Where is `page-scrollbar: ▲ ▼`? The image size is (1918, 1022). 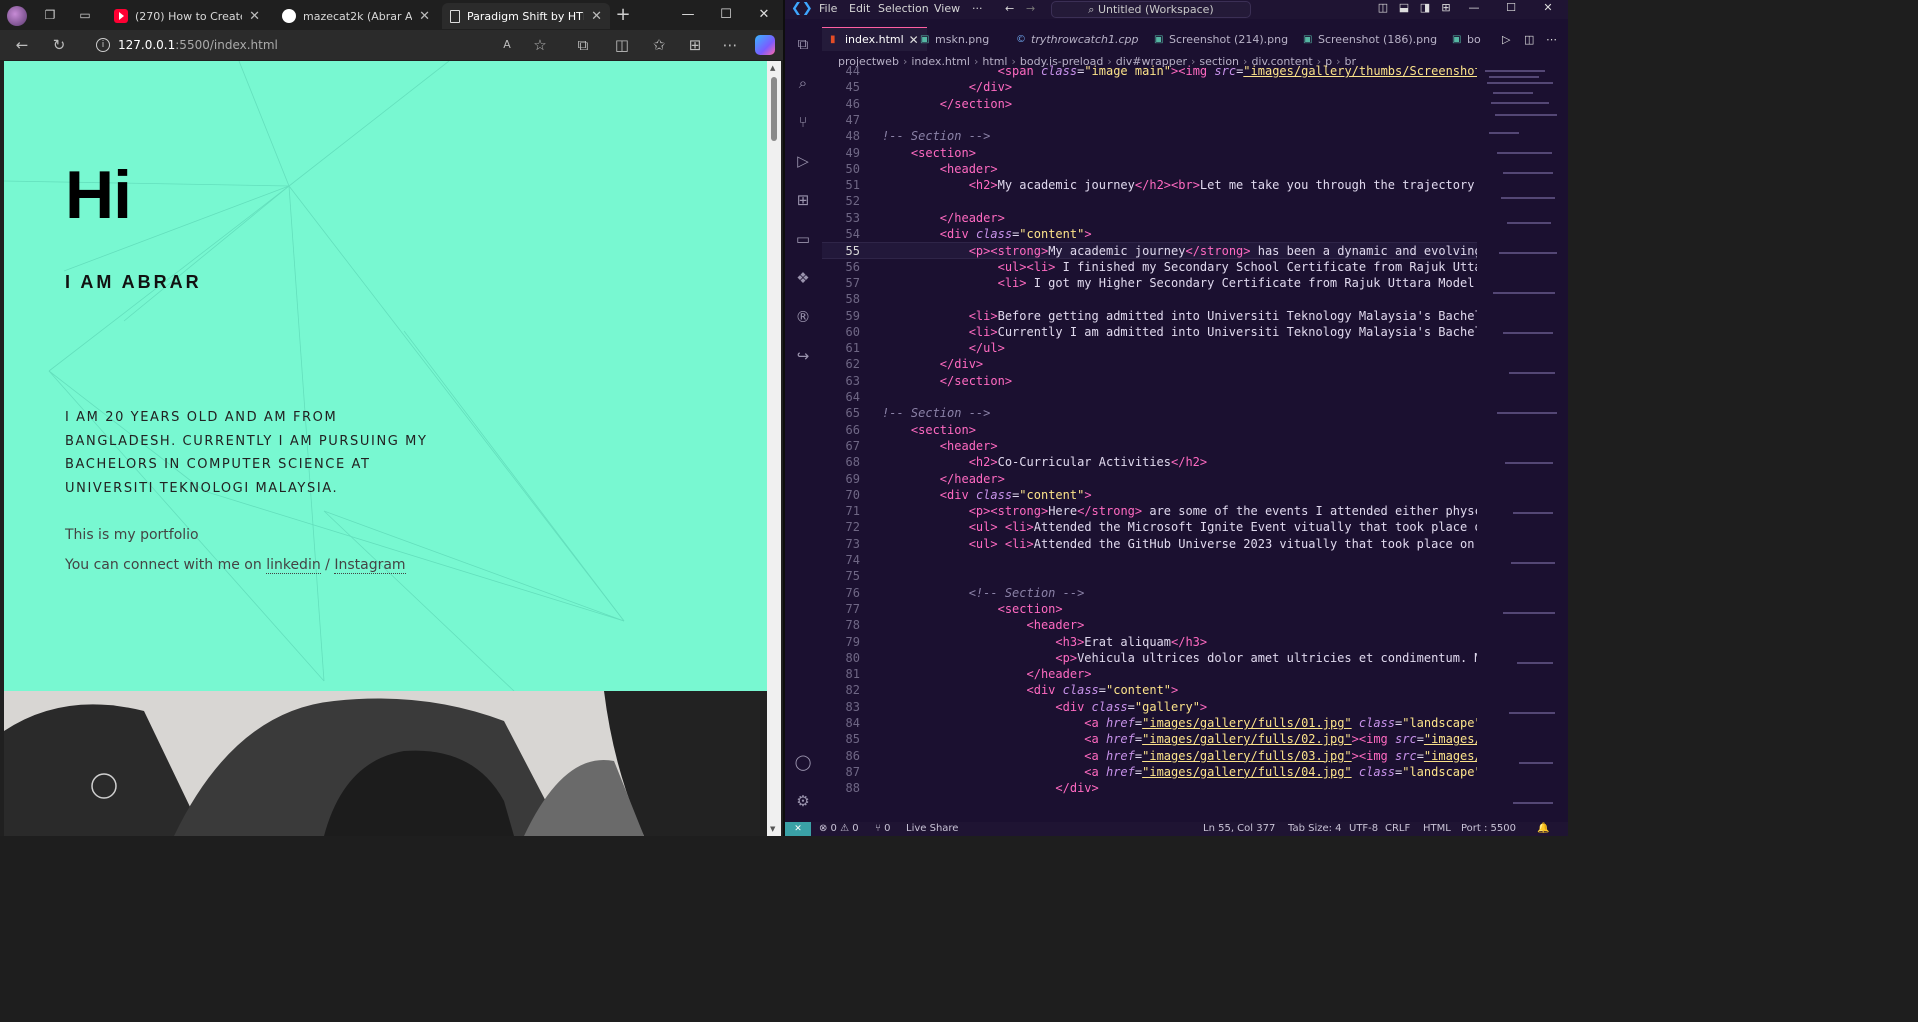
page-scrollbar: ▲ ▼ is located at coordinates (774, 448).